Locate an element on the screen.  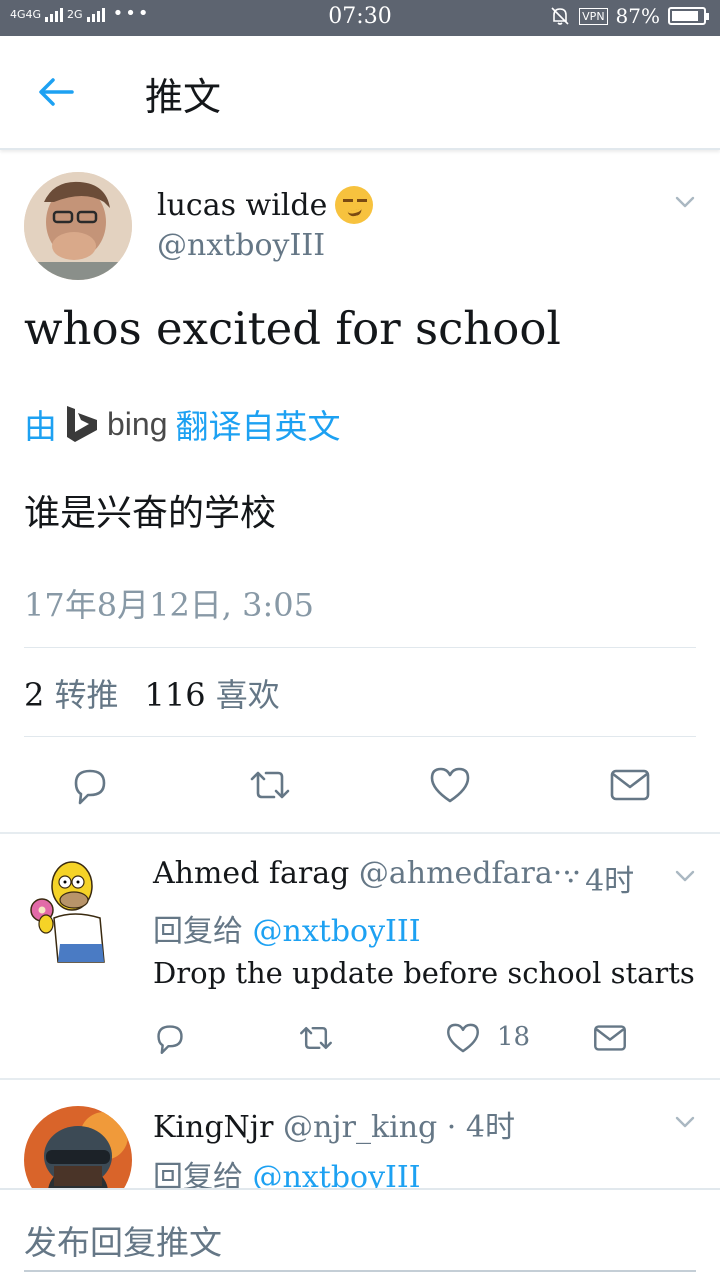
compose-placeholder: 发布回复推文 is located at coordinates (123, 1240).